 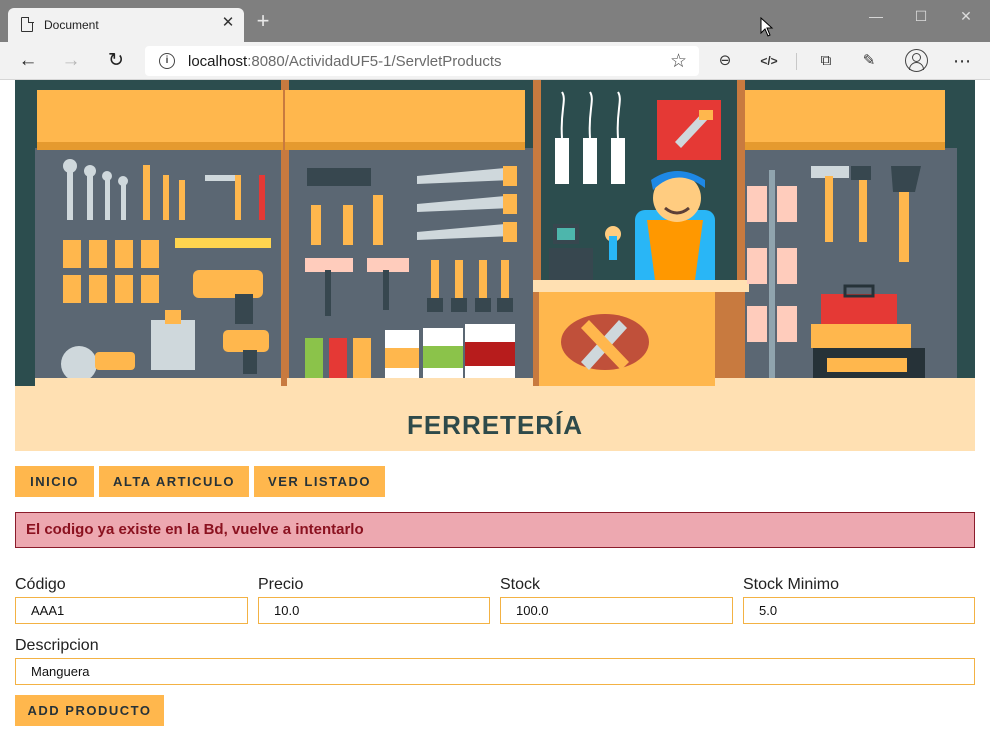 I want to click on stock-minimo-label: Stock Minimo, so click(x=791, y=584).